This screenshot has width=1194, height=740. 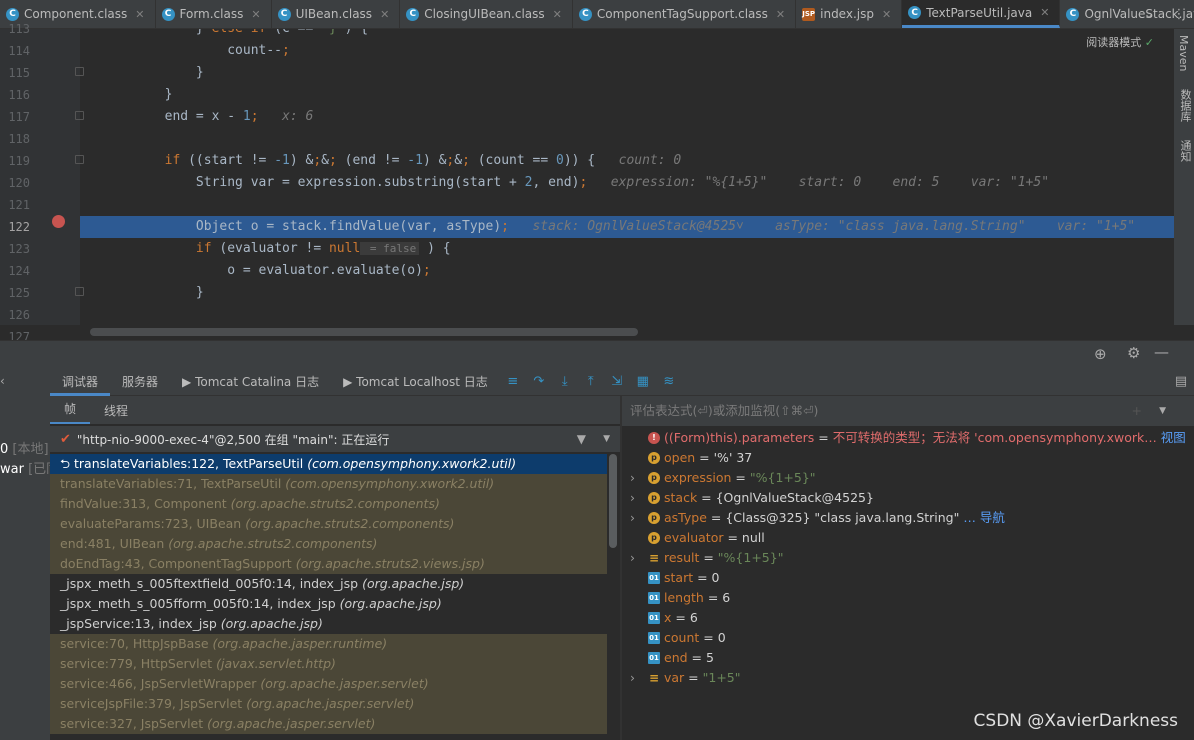 I want to click on editor-horizontal-scrollbar, so click(x=364, y=332).